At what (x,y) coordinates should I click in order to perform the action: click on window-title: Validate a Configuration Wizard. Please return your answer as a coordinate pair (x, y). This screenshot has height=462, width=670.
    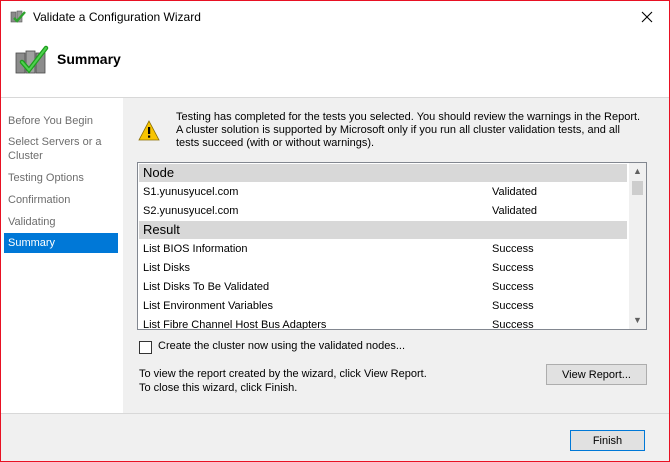
    Looking at the image, I should click on (117, 17).